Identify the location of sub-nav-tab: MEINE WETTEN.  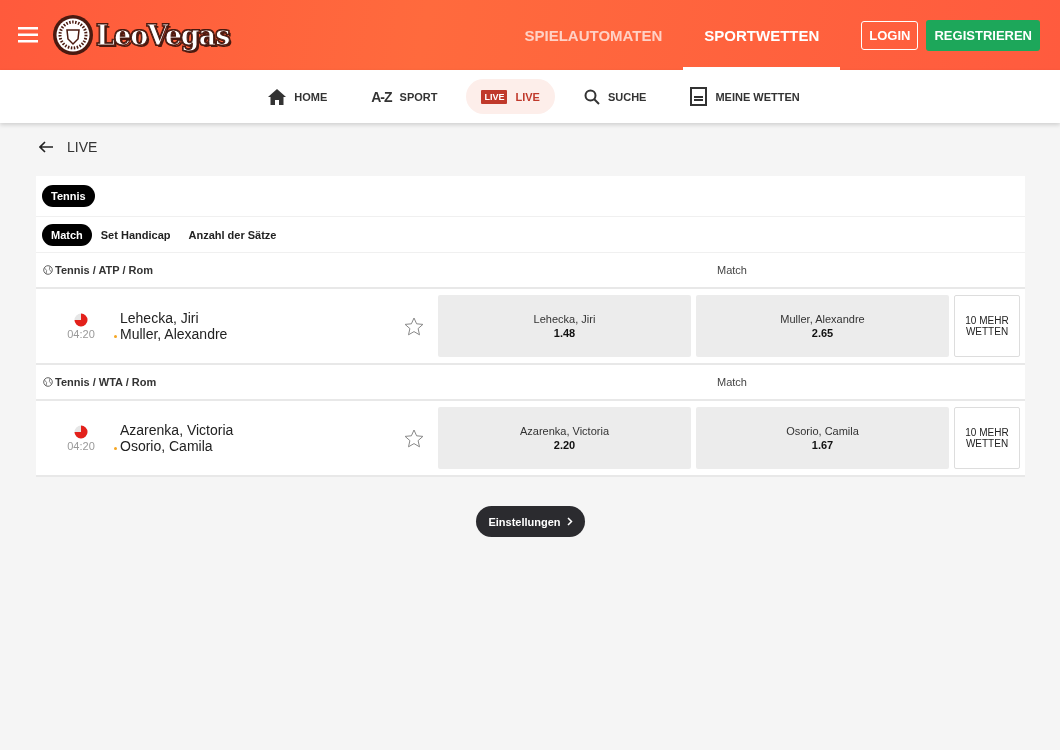
(745, 96).